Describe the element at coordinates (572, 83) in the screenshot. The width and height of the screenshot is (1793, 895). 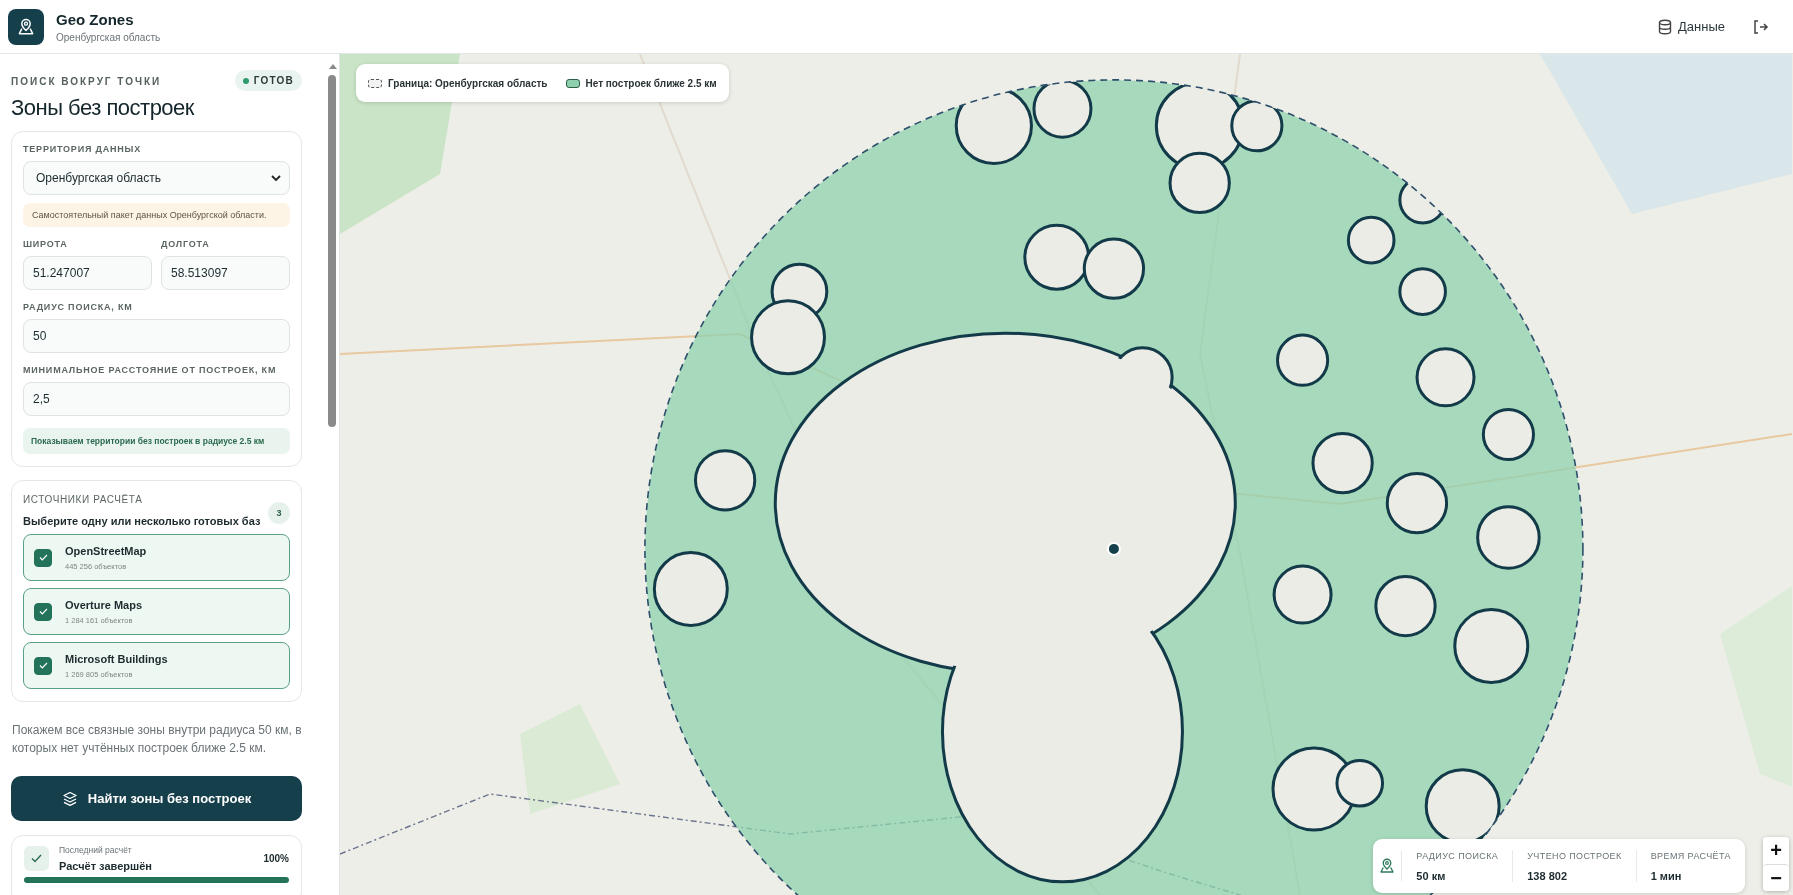
I see `zone-swatch-icon` at that location.